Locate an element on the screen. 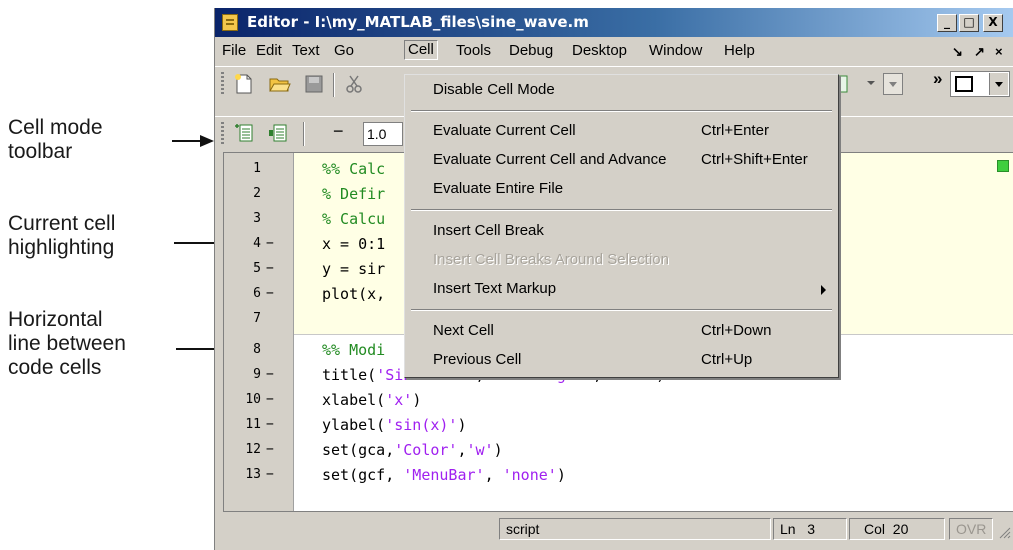 The image size is (1013, 550). toolbar-overflow-chevron: » is located at coordinates (937, 79).